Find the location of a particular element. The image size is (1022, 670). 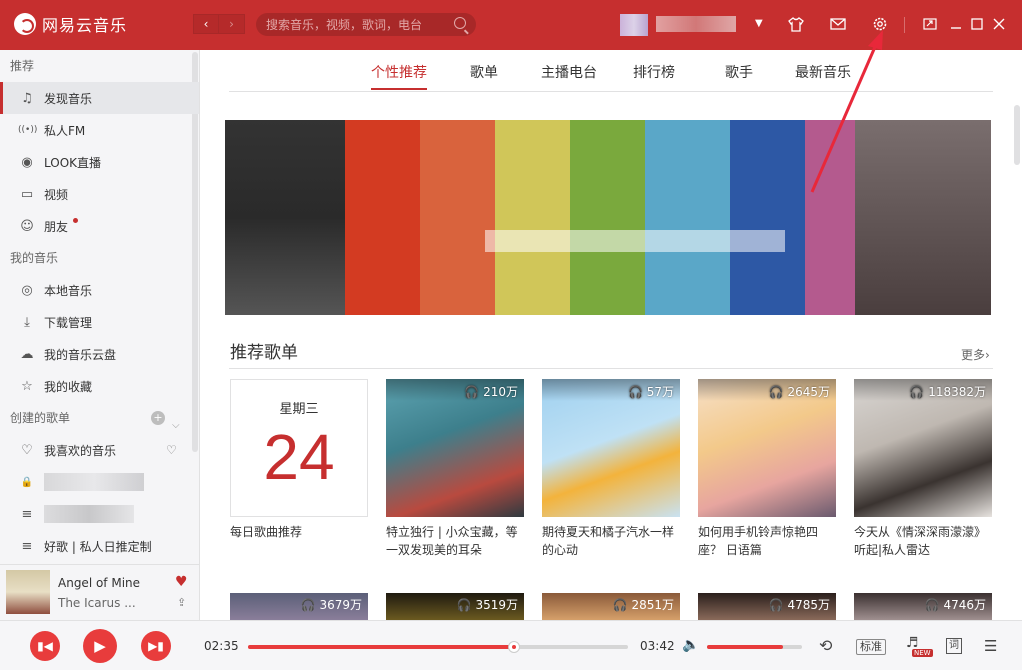

tab-radio: 主播电台 is located at coordinates (569, 72).